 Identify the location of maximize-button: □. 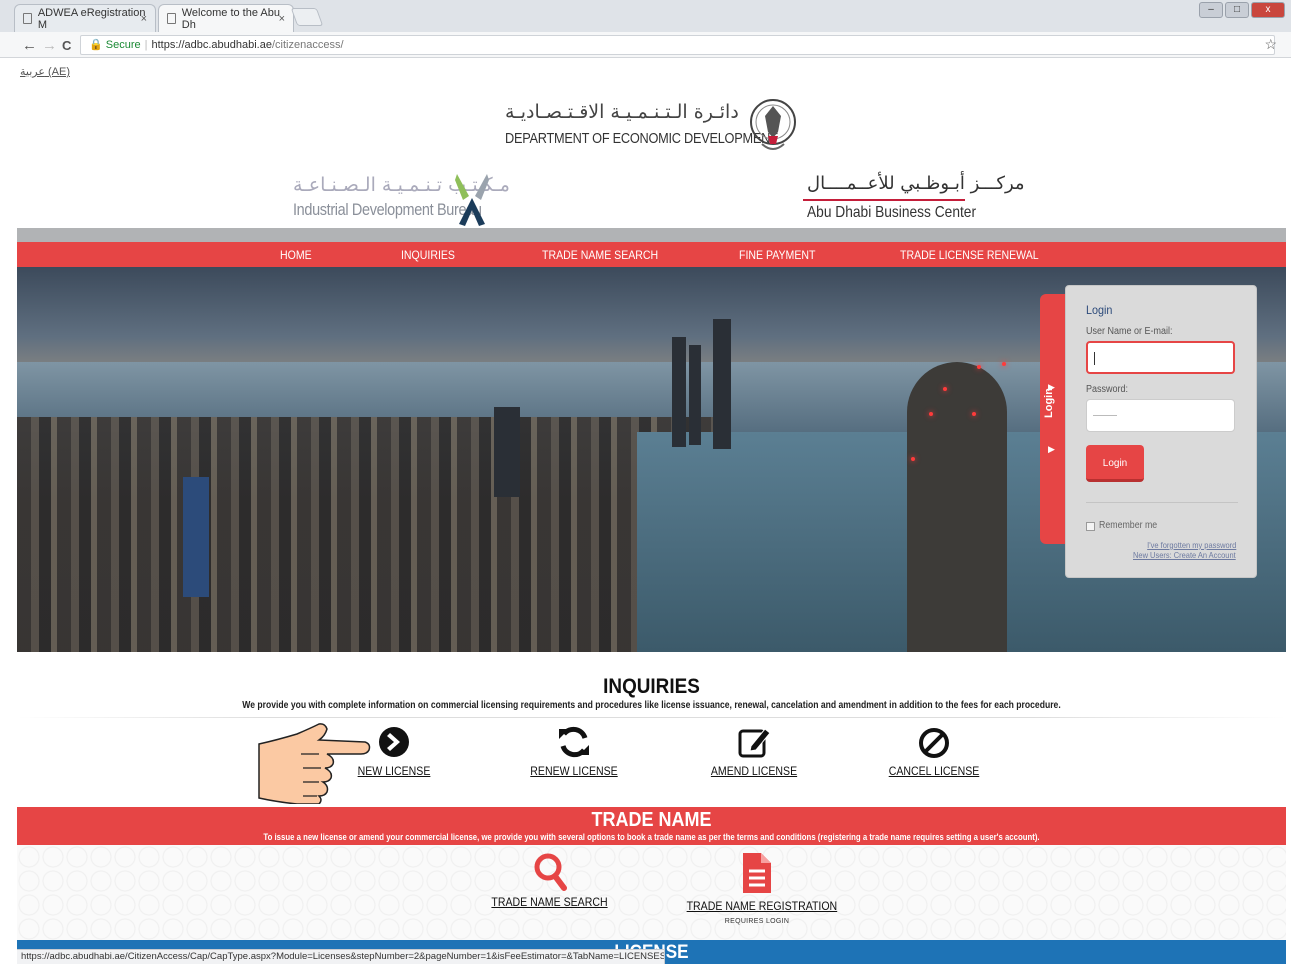
(1237, 10).